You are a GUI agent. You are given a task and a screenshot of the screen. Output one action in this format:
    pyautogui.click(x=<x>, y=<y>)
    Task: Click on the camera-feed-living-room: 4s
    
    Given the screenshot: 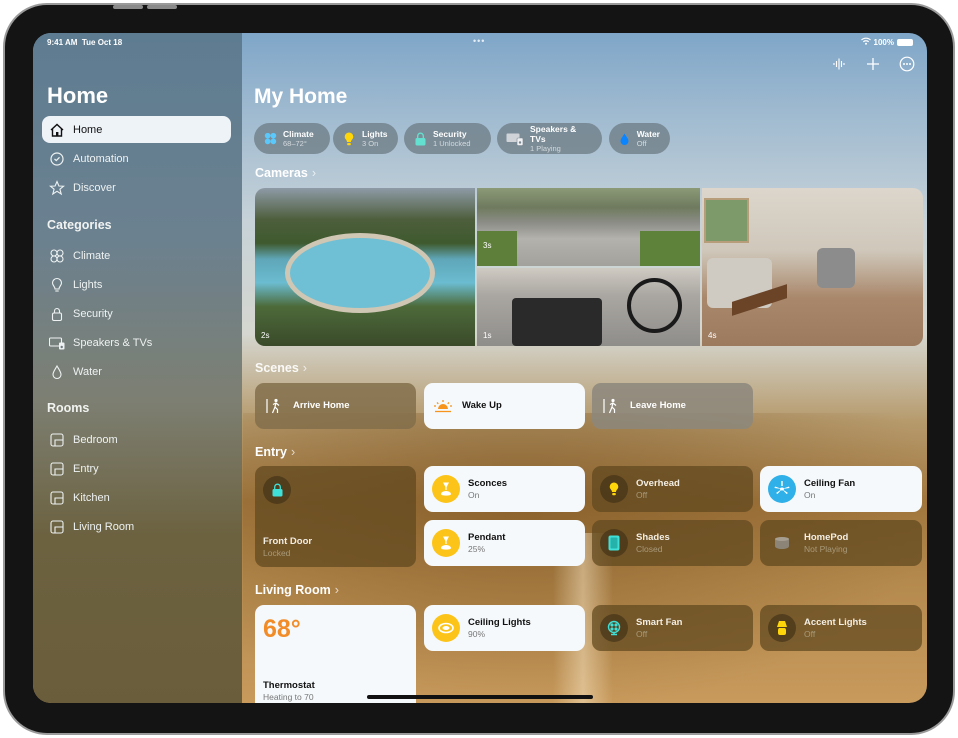 What is the action you would take?
    pyautogui.click(x=812, y=267)
    